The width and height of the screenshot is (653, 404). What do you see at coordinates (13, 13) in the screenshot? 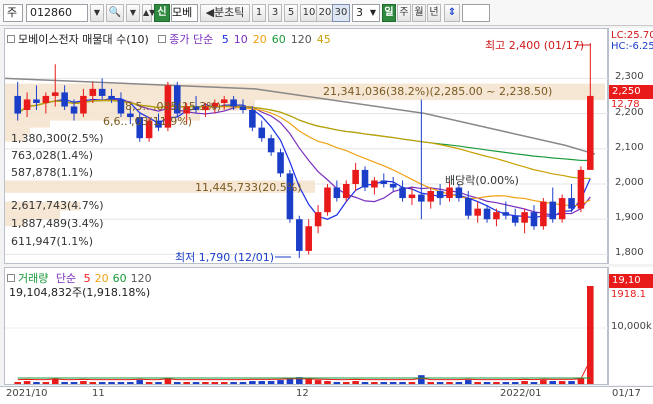
I see `market-select: 주` at bounding box center [13, 13].